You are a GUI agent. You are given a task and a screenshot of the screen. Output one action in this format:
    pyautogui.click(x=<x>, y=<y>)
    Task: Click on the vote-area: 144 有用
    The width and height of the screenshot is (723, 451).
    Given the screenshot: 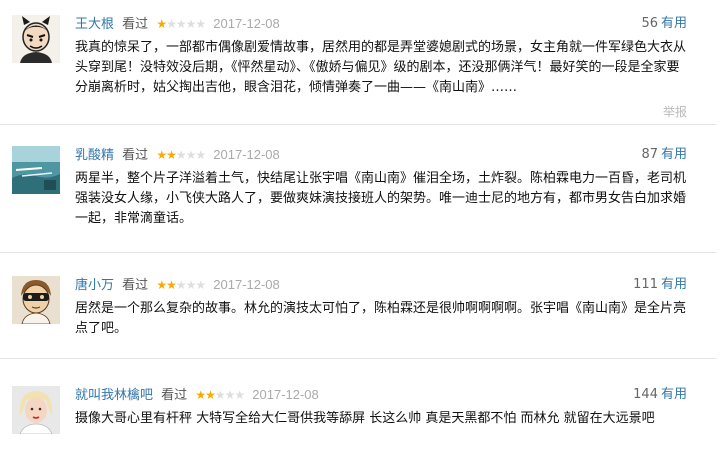 What is the action you would take?
    pyautogui.click(x=660, y=395)
    